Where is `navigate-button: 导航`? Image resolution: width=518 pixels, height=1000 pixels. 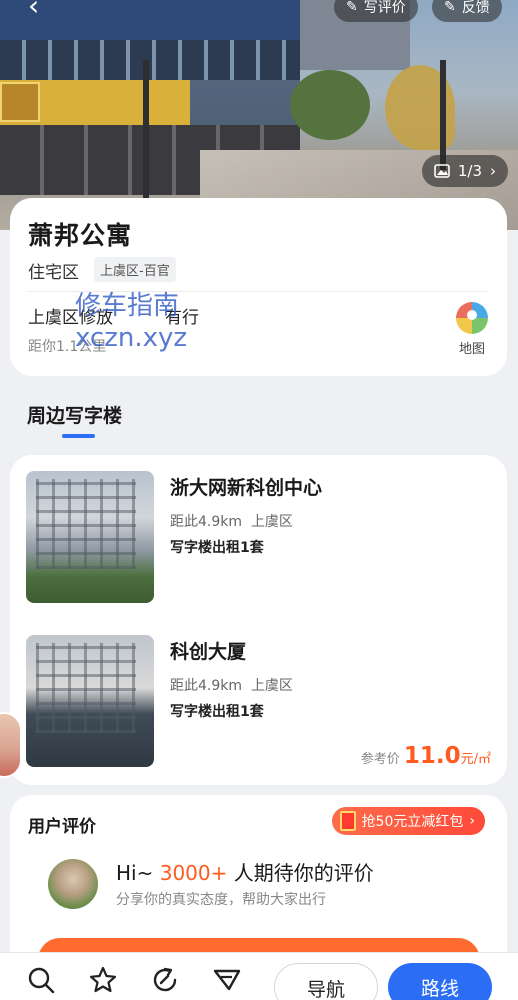 navigate-button: 导航 is located at coordinates (326, 981).